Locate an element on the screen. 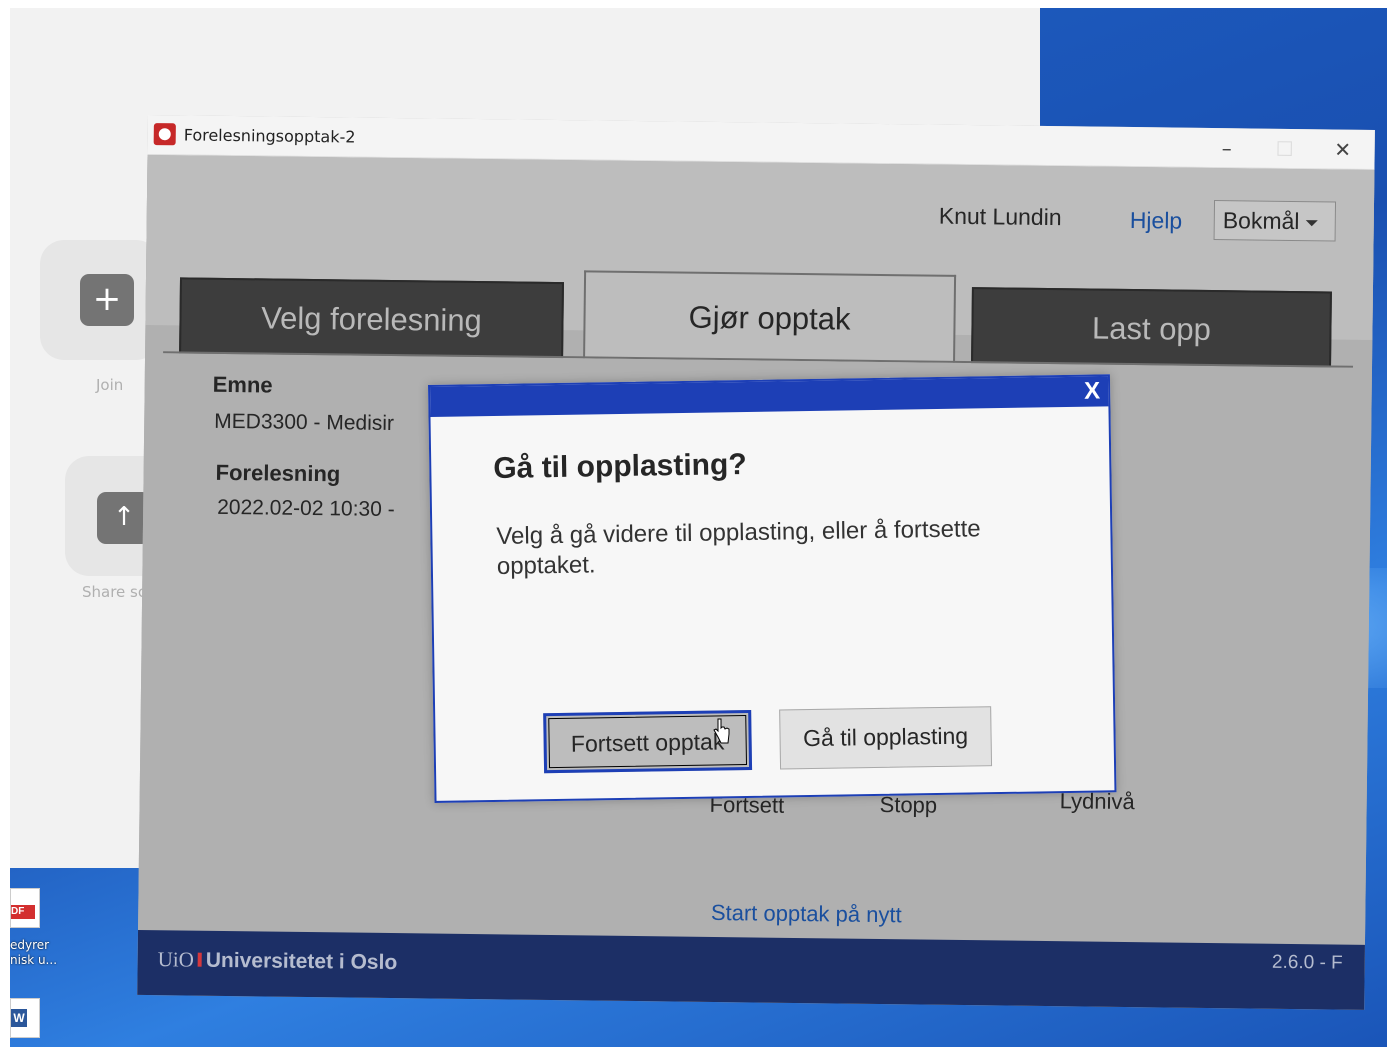 Image resolution: width=1387 pixels, height=1047 pixels. window-title: Forelesningsopptak-2 is located at coordinates (269, 136).